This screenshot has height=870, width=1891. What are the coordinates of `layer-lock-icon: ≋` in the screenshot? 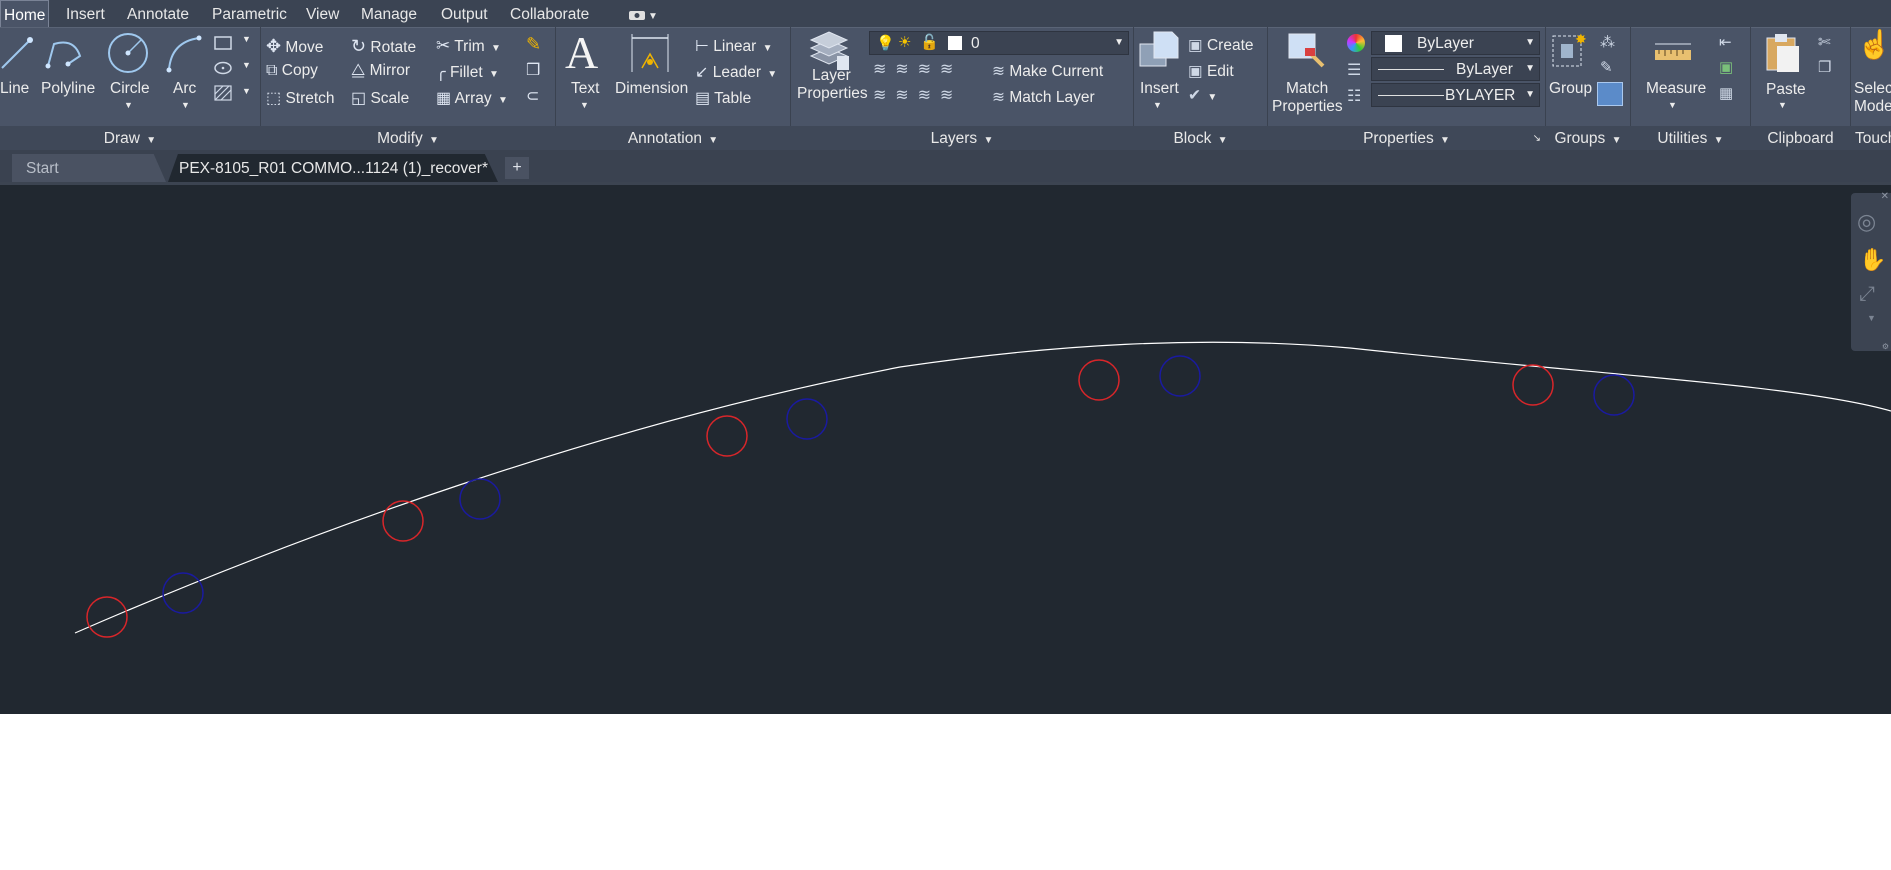 It's located at (946, 69).